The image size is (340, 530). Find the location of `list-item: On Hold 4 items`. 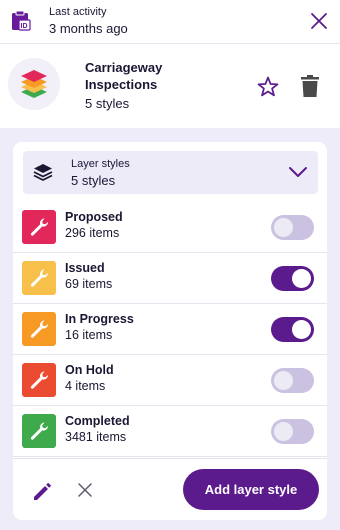

list-item: On Hold 4 items is located at coordinates (170, 380).